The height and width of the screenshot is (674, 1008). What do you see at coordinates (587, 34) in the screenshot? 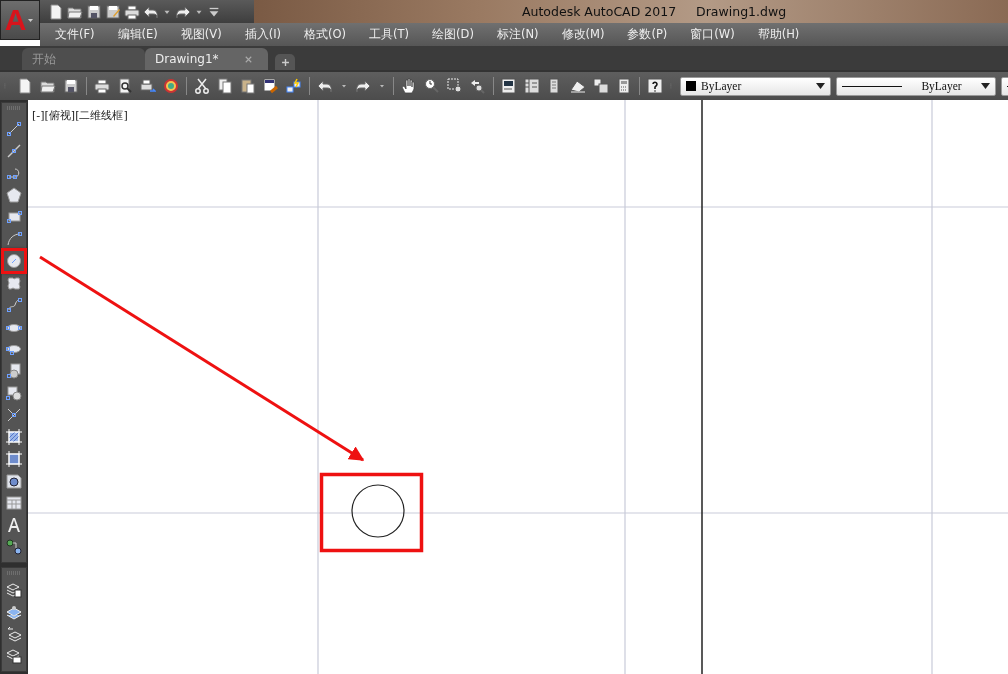
I see `menu-item: 修改(M)` at bounding box center [587, 34].